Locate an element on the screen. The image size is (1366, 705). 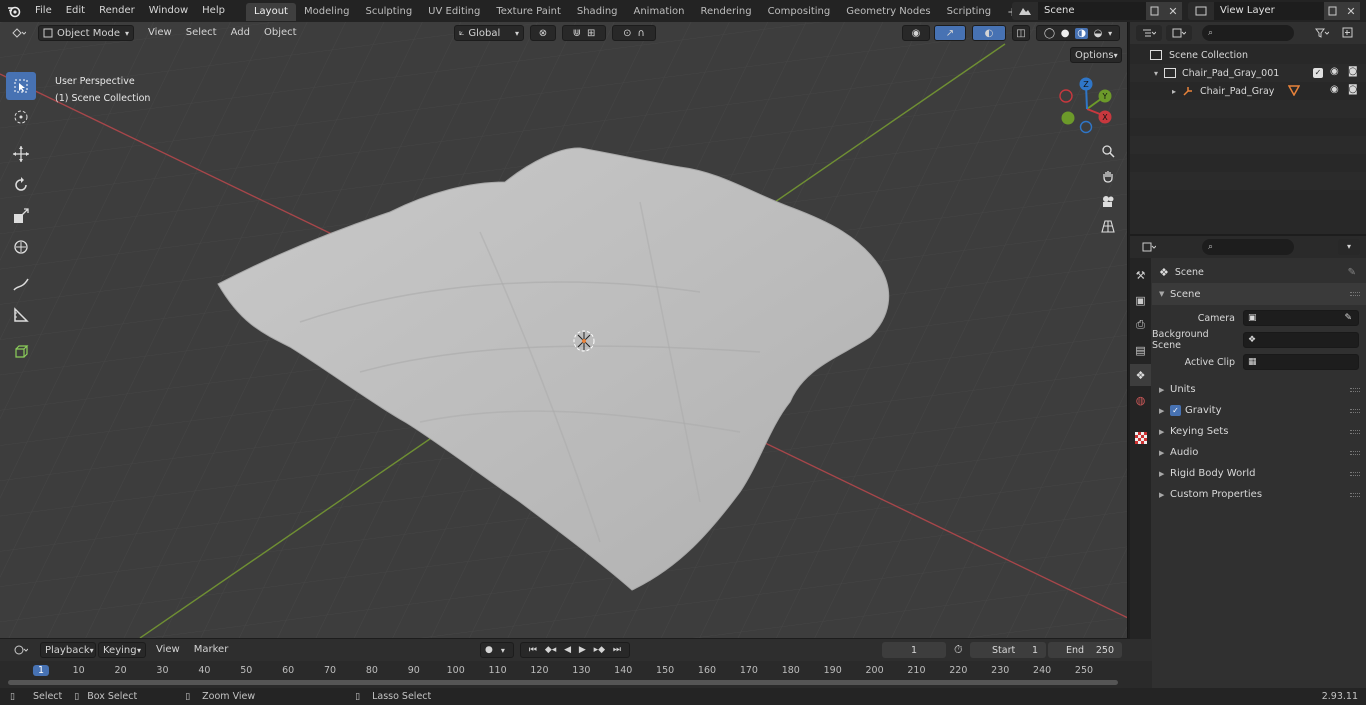
menu-view: View is located at coordinates (160, 33).